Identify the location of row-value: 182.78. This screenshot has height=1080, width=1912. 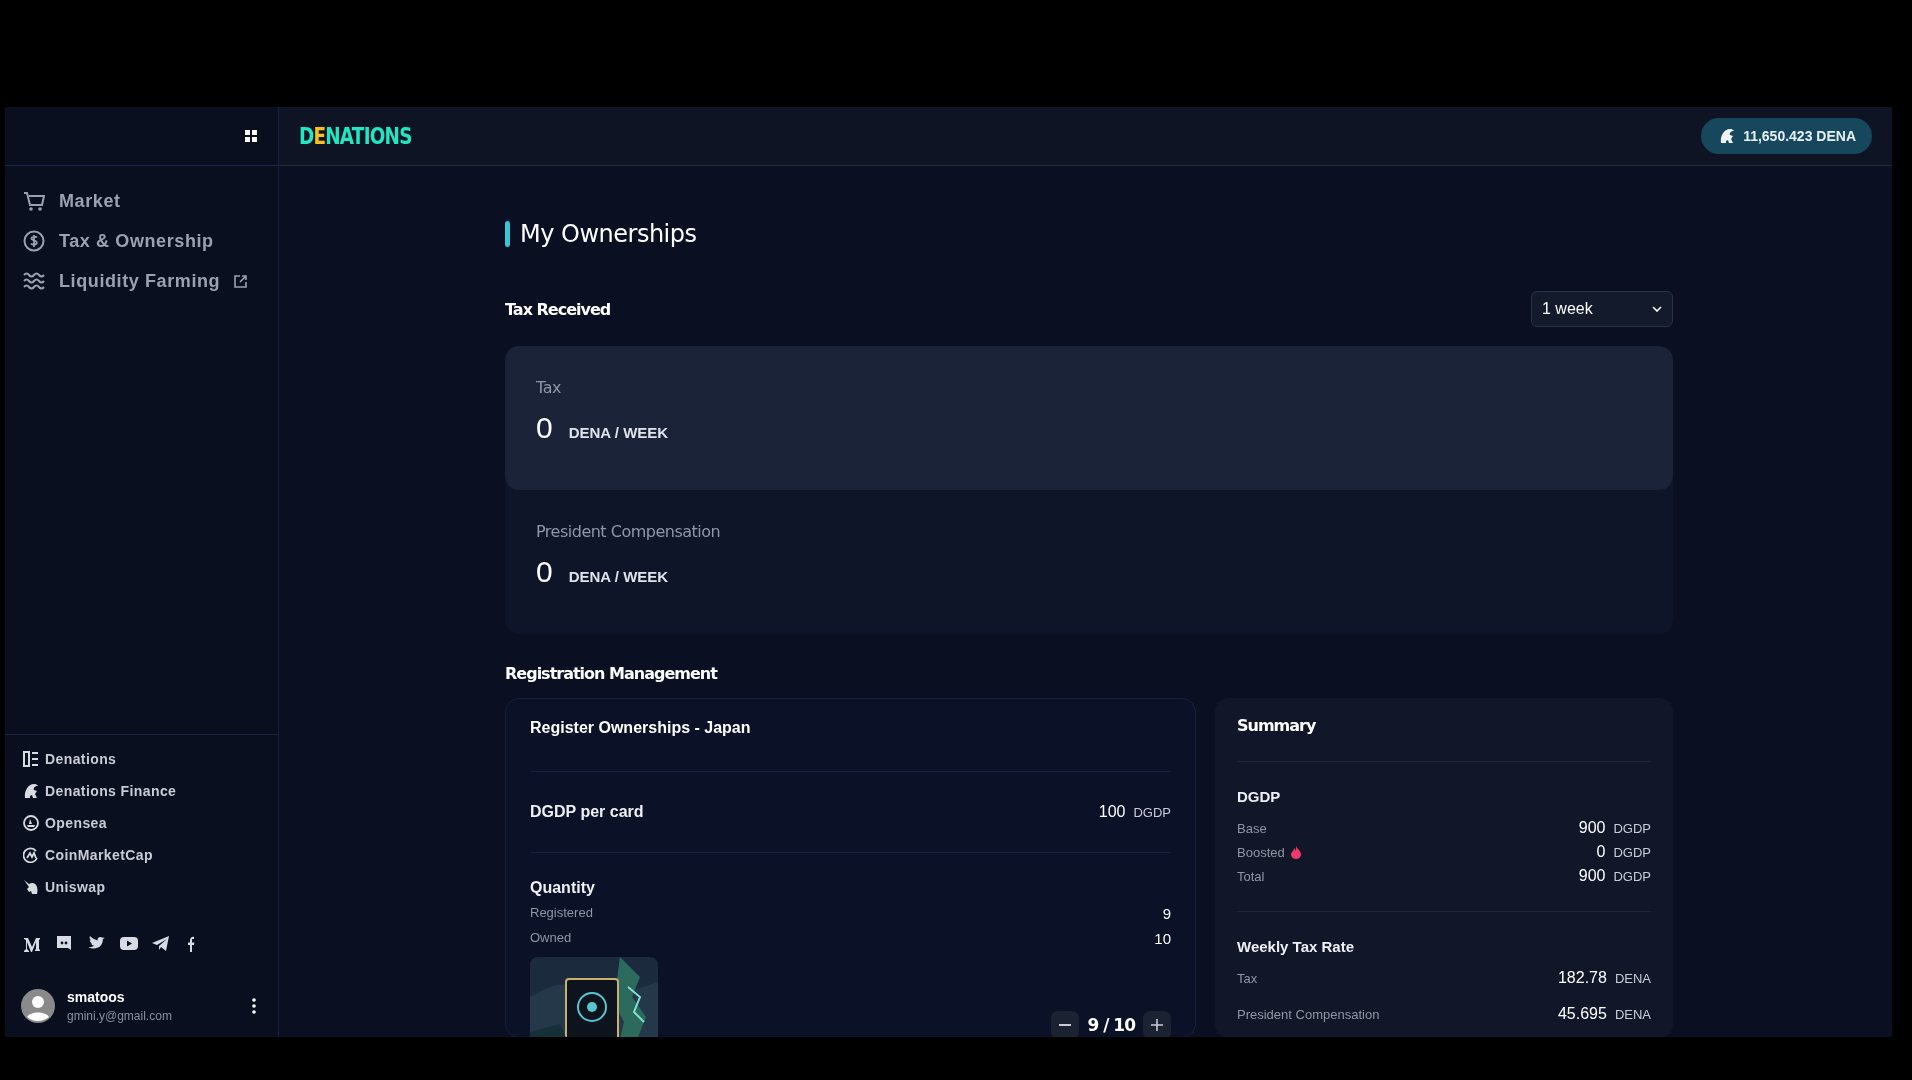
(1582, 978).